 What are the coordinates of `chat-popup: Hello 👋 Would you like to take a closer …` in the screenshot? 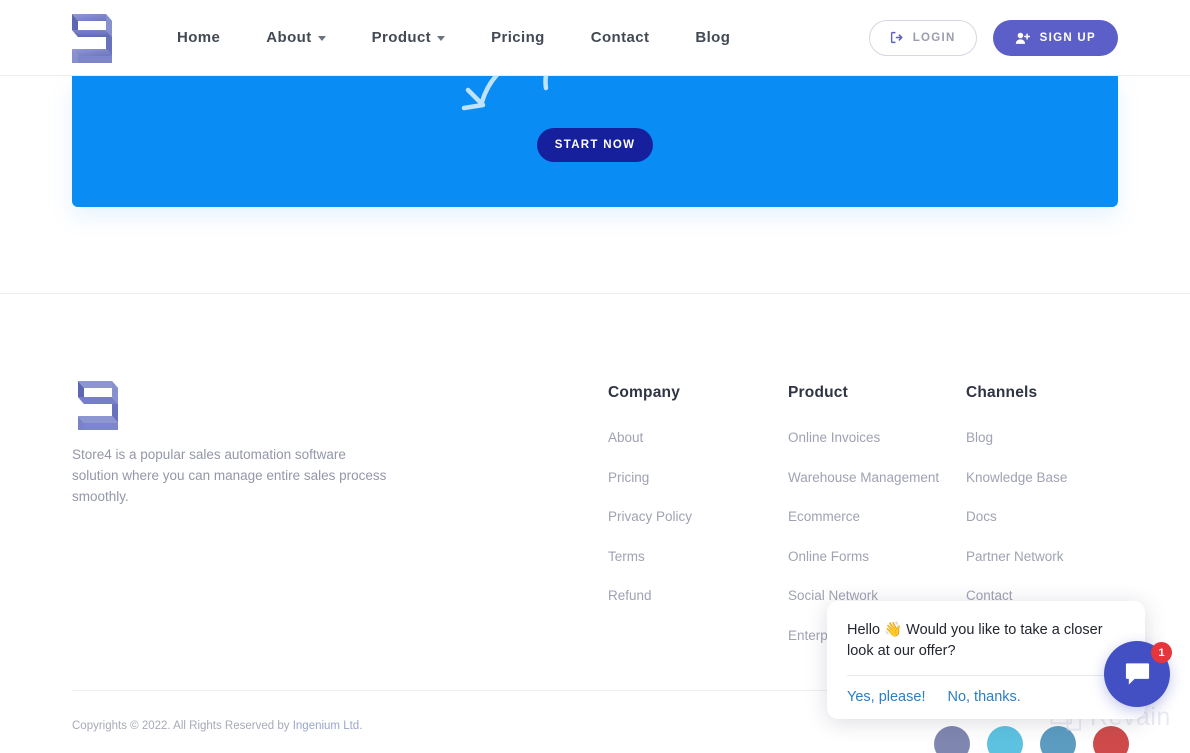 It's located at (986, 660).